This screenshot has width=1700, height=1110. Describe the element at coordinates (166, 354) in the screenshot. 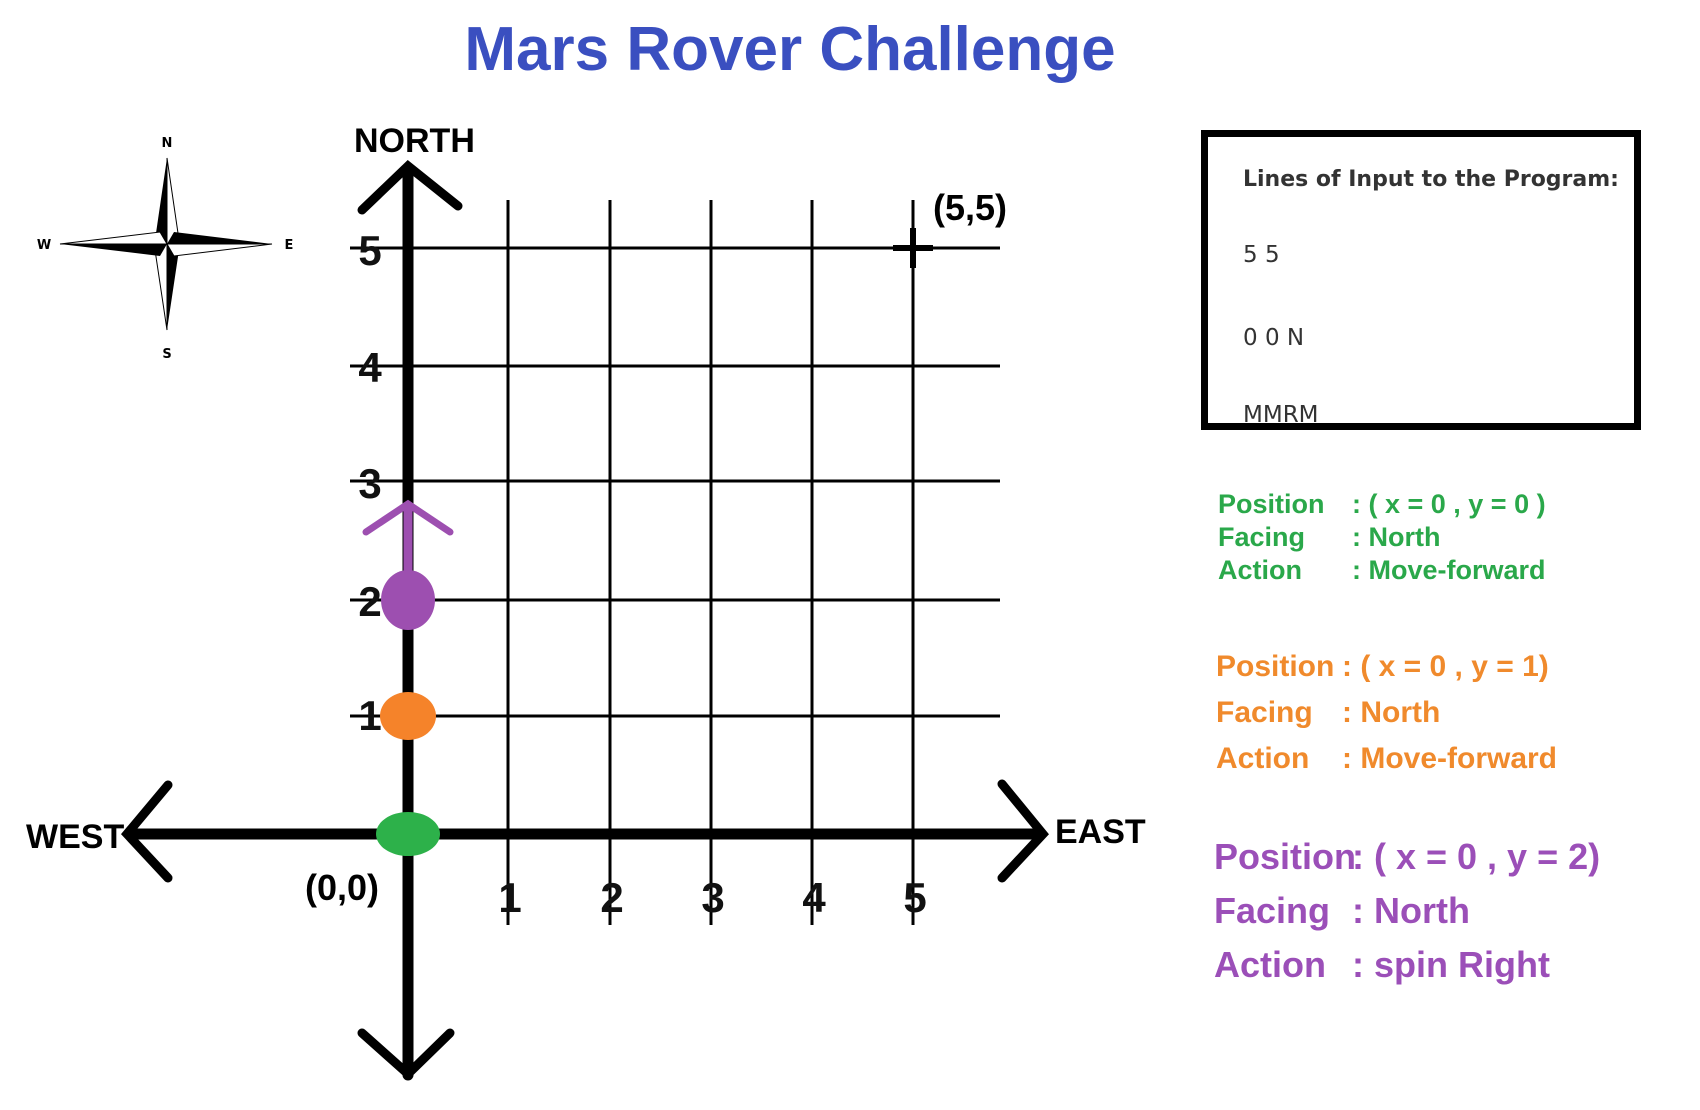

I see `compass-south-label: S` at that location.